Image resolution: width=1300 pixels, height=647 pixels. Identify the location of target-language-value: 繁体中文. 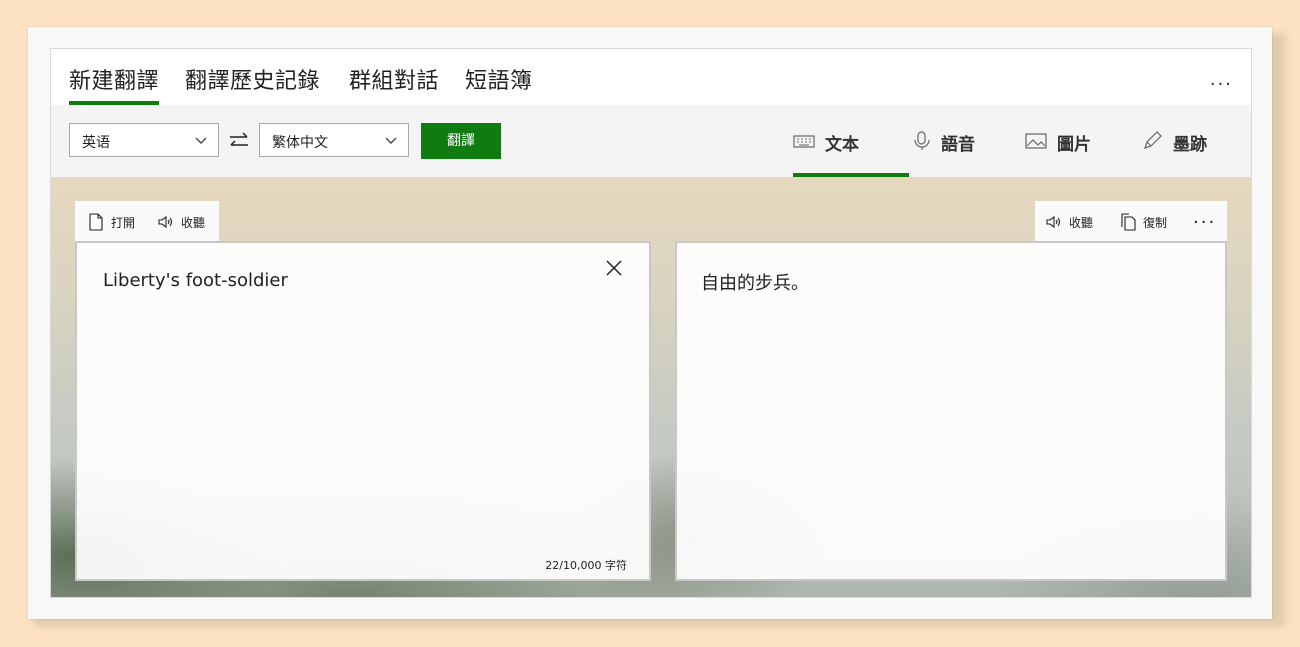
(300, 143).